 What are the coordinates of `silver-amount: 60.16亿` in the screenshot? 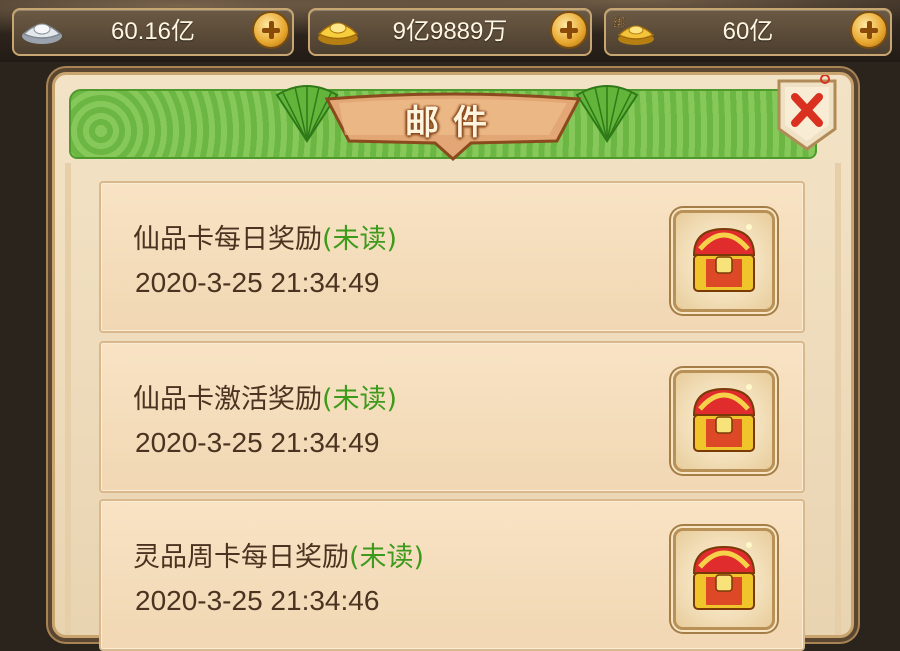 It's located at (153, 31).